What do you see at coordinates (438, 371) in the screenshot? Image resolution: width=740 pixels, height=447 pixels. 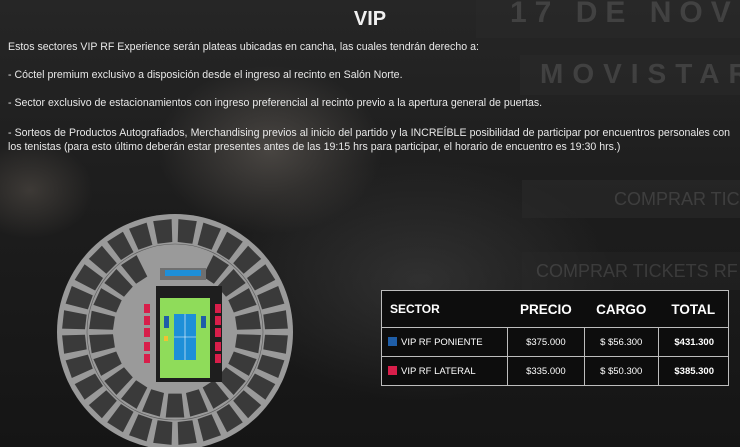 I see `sector-label: VIP RF LATERAL` at bounding box center [438, 371].